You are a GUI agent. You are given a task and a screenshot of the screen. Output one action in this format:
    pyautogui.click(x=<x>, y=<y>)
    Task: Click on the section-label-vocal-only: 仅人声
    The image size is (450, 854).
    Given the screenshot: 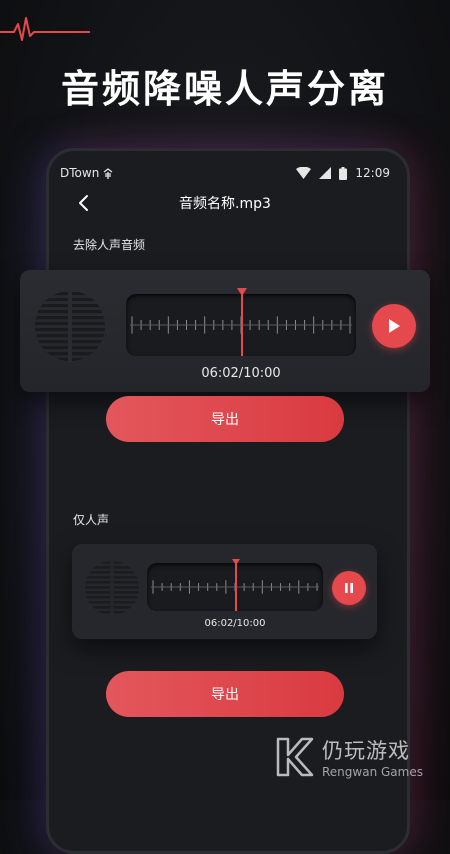 What is the action you would take?
    pyautogui.click(x=91, y=520)
    